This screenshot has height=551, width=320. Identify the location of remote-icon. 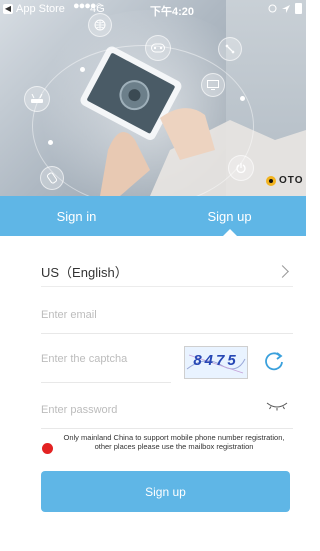
(52, 178).